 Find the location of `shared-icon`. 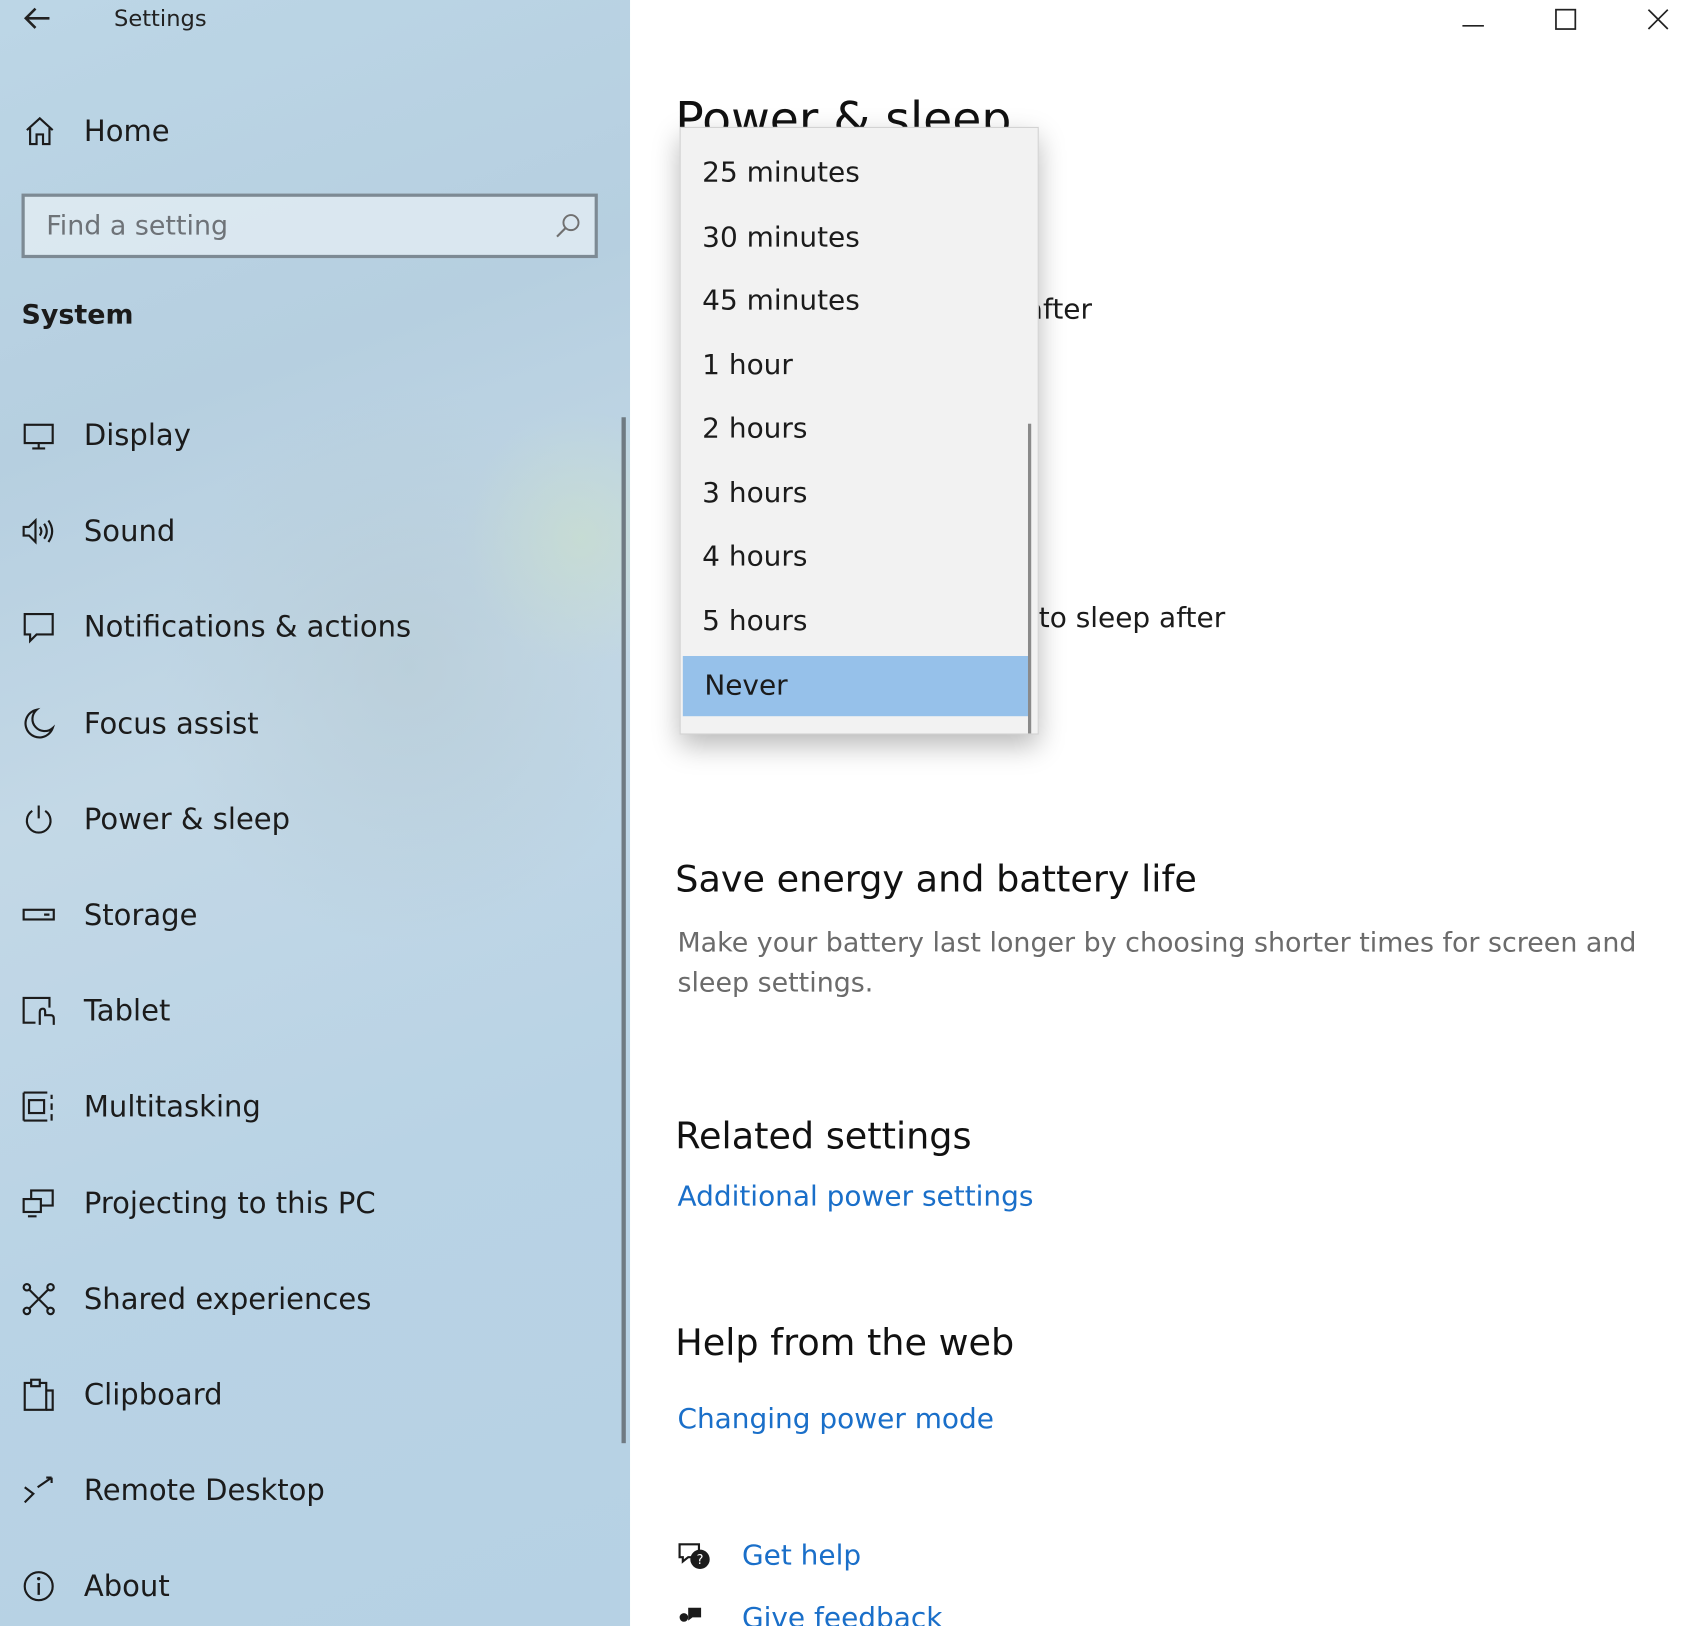

shared-icon is located at coordinates (38, 1299).